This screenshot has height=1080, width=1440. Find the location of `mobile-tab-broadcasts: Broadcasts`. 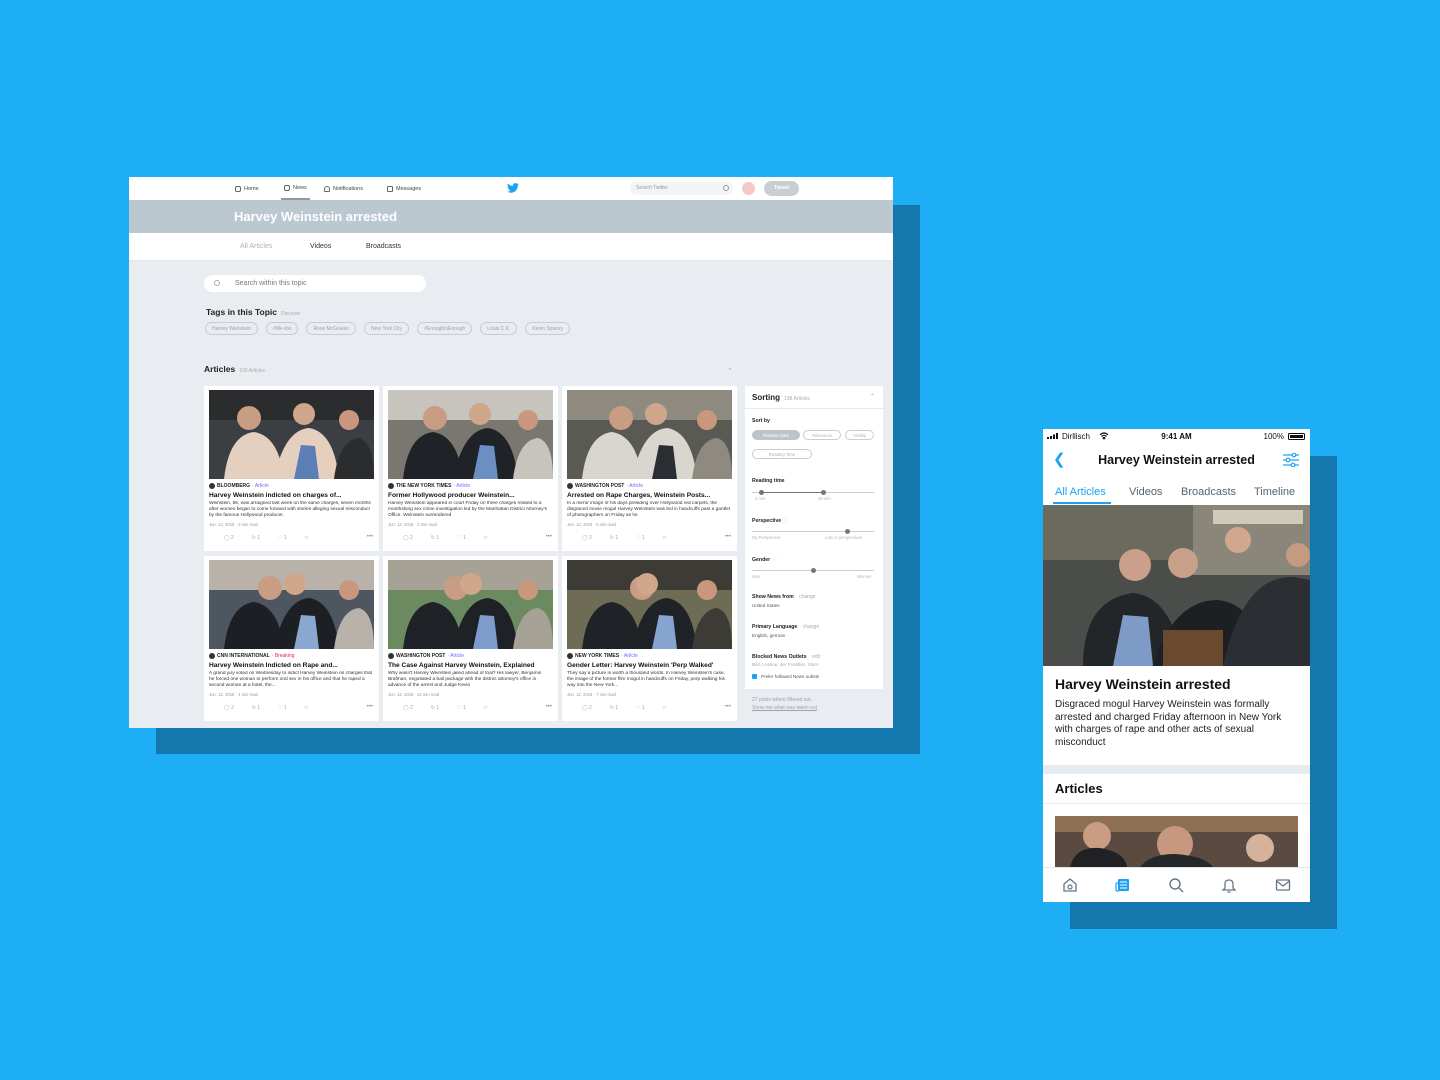

mobile-tab-broadcasts: Broadcasts is located at coordinates (1208, 492).